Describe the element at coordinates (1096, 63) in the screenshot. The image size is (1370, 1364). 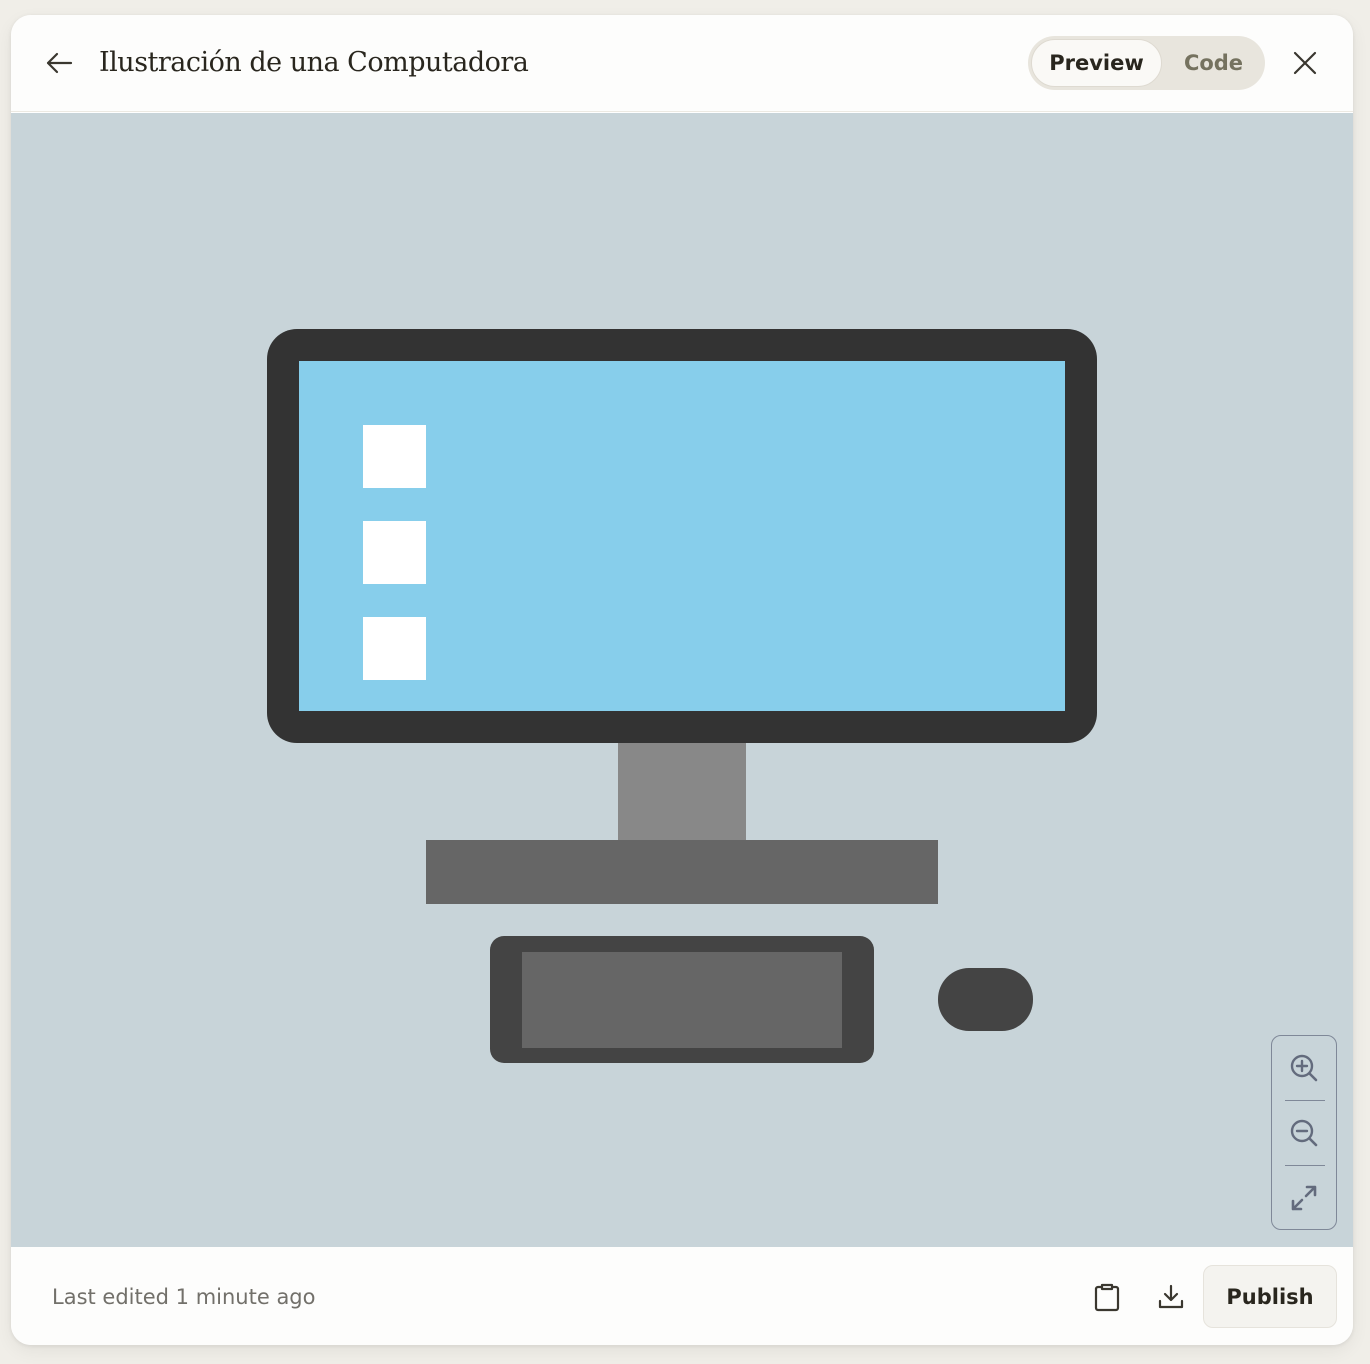
I see `tab-preview: Preview` at that location.